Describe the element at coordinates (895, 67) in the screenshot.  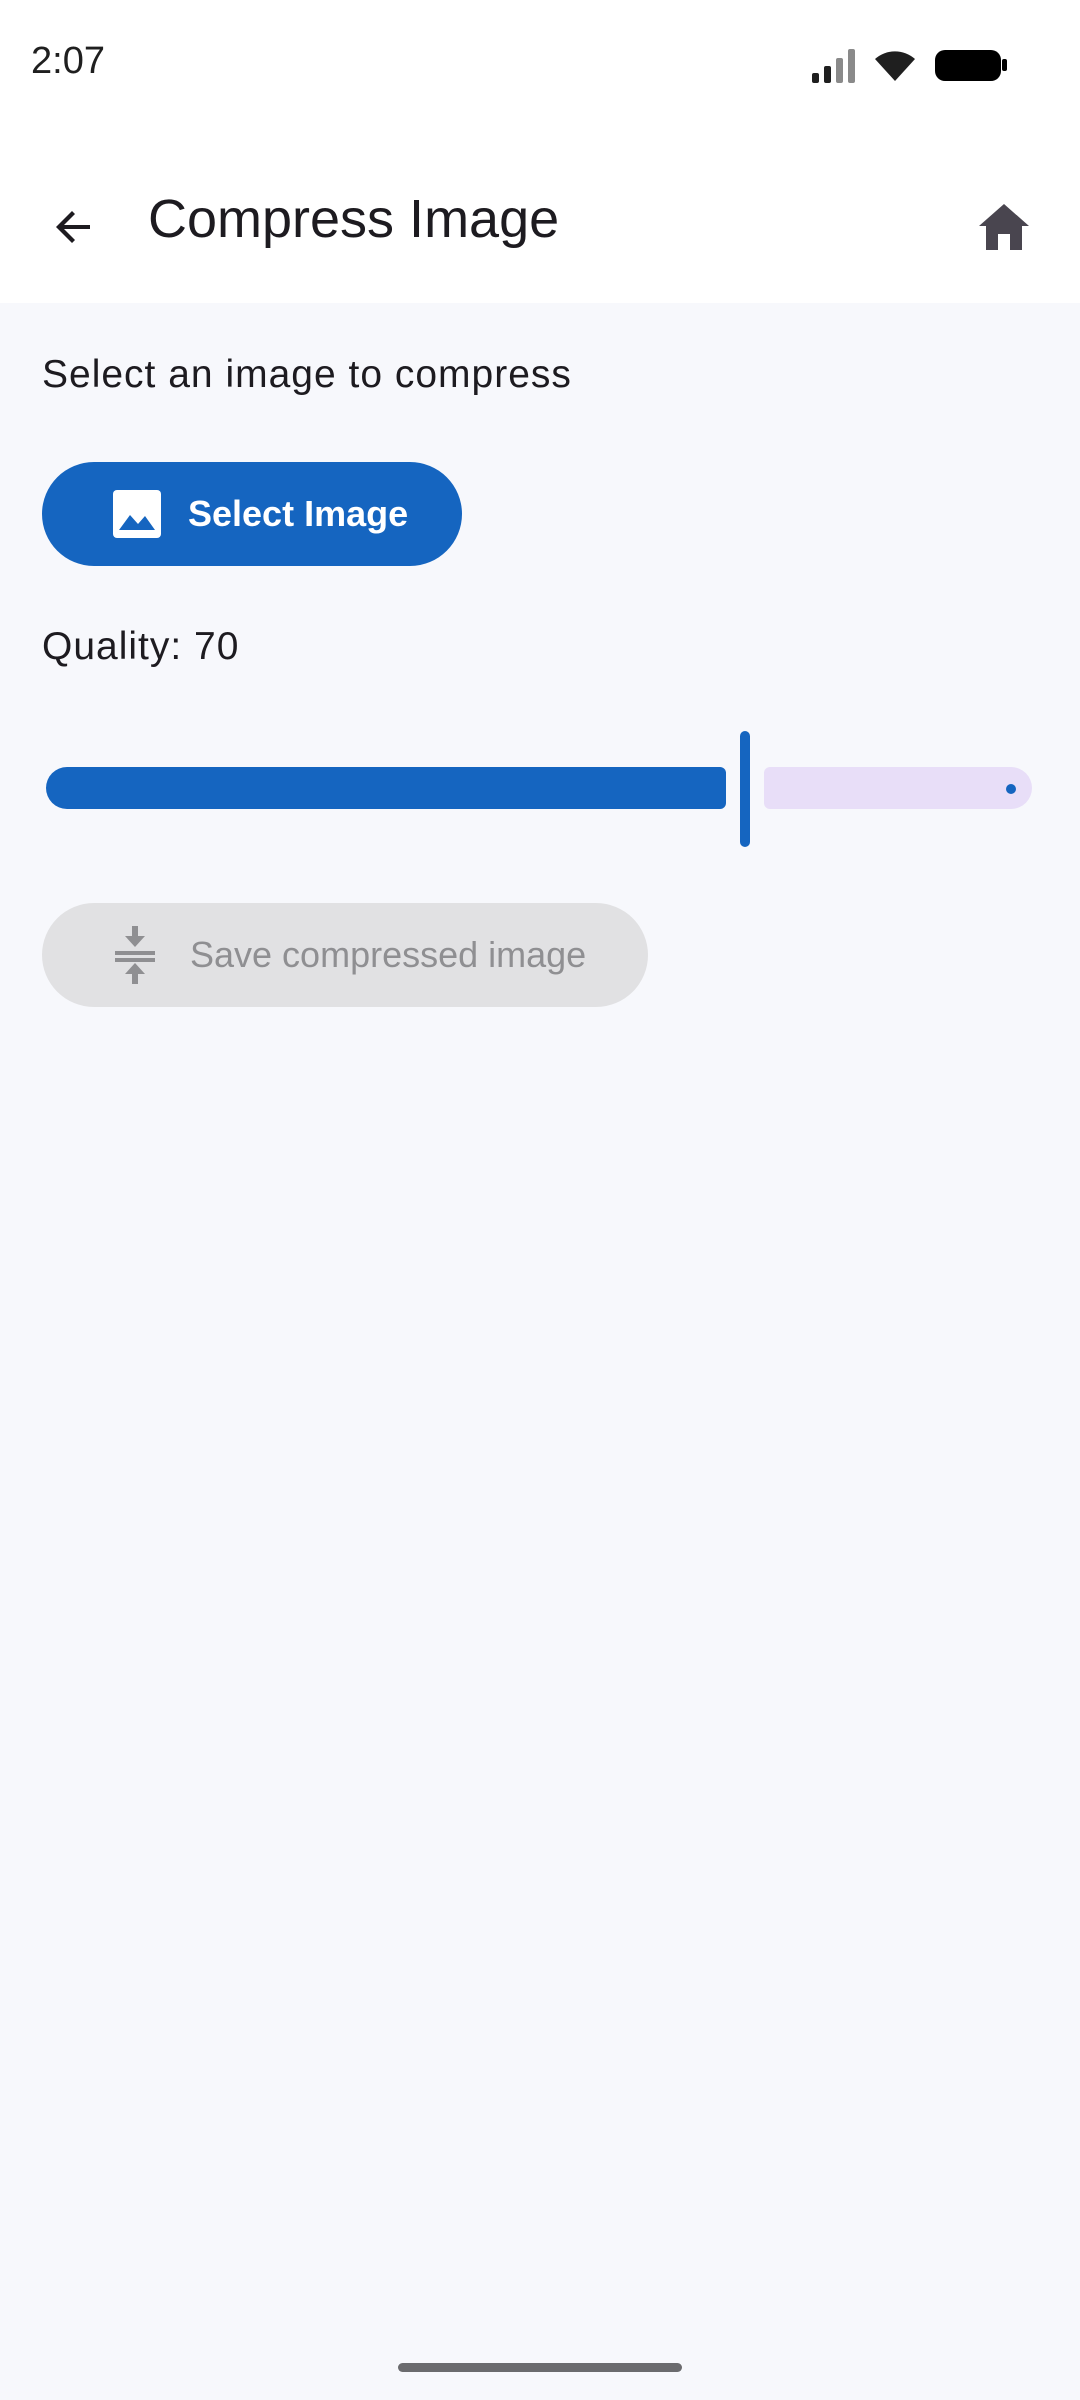
I see `wifi-icon` at that location.